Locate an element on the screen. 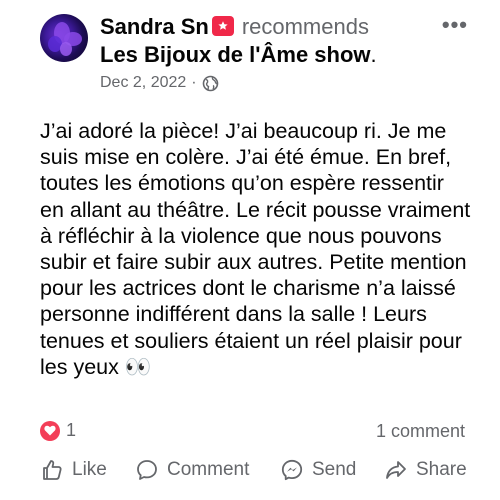  post-meta: Dec 2, 2022 · is located at coordinates (159, 83).